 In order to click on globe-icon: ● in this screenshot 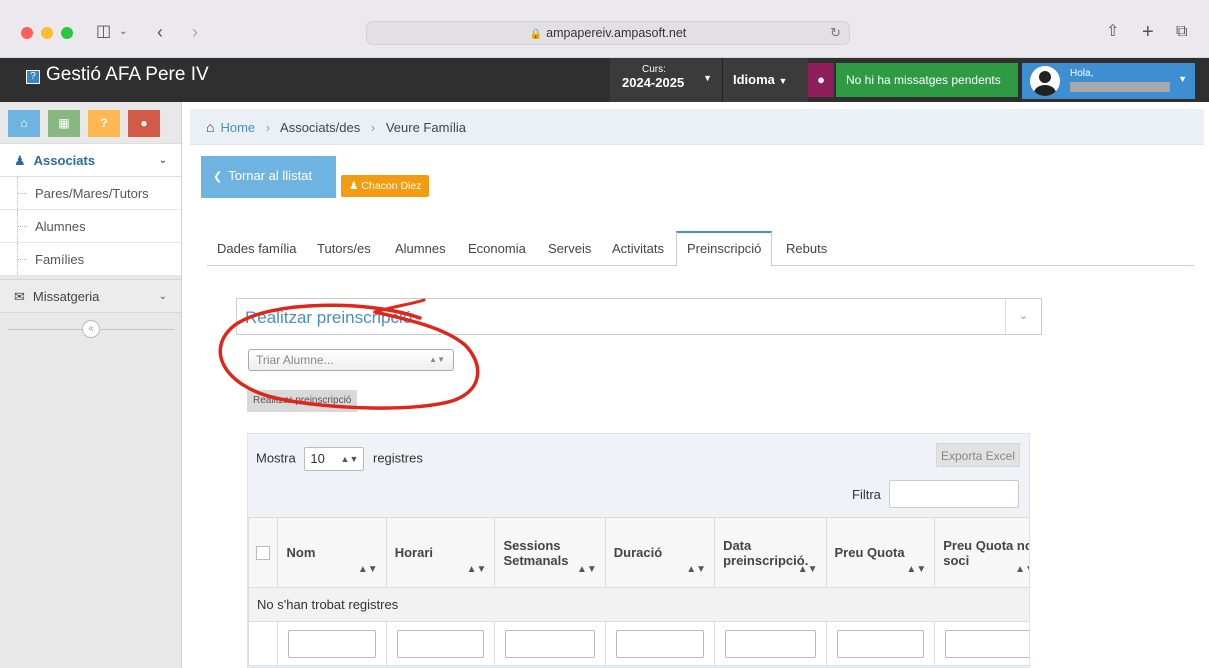, I will do `click(821, 80)`.